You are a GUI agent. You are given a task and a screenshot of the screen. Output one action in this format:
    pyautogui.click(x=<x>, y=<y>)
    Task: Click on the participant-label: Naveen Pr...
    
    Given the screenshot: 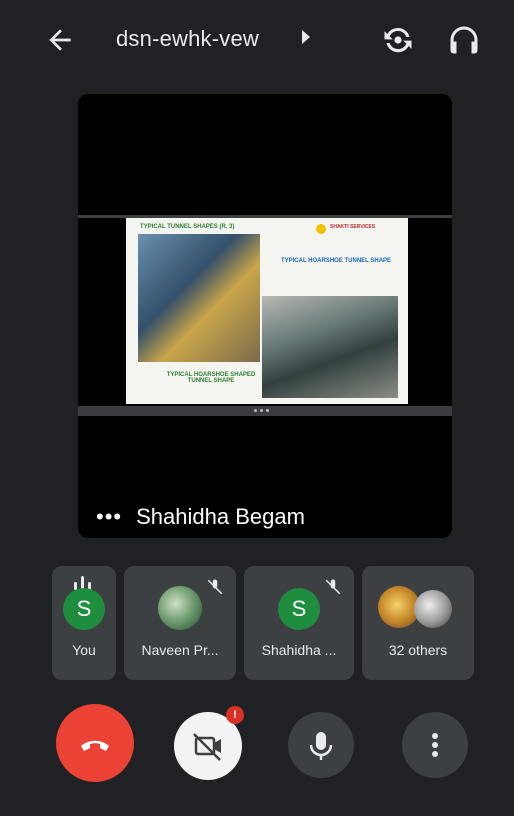 What is the action you would take?
    pyautogui.click(x=180, y=650)
    